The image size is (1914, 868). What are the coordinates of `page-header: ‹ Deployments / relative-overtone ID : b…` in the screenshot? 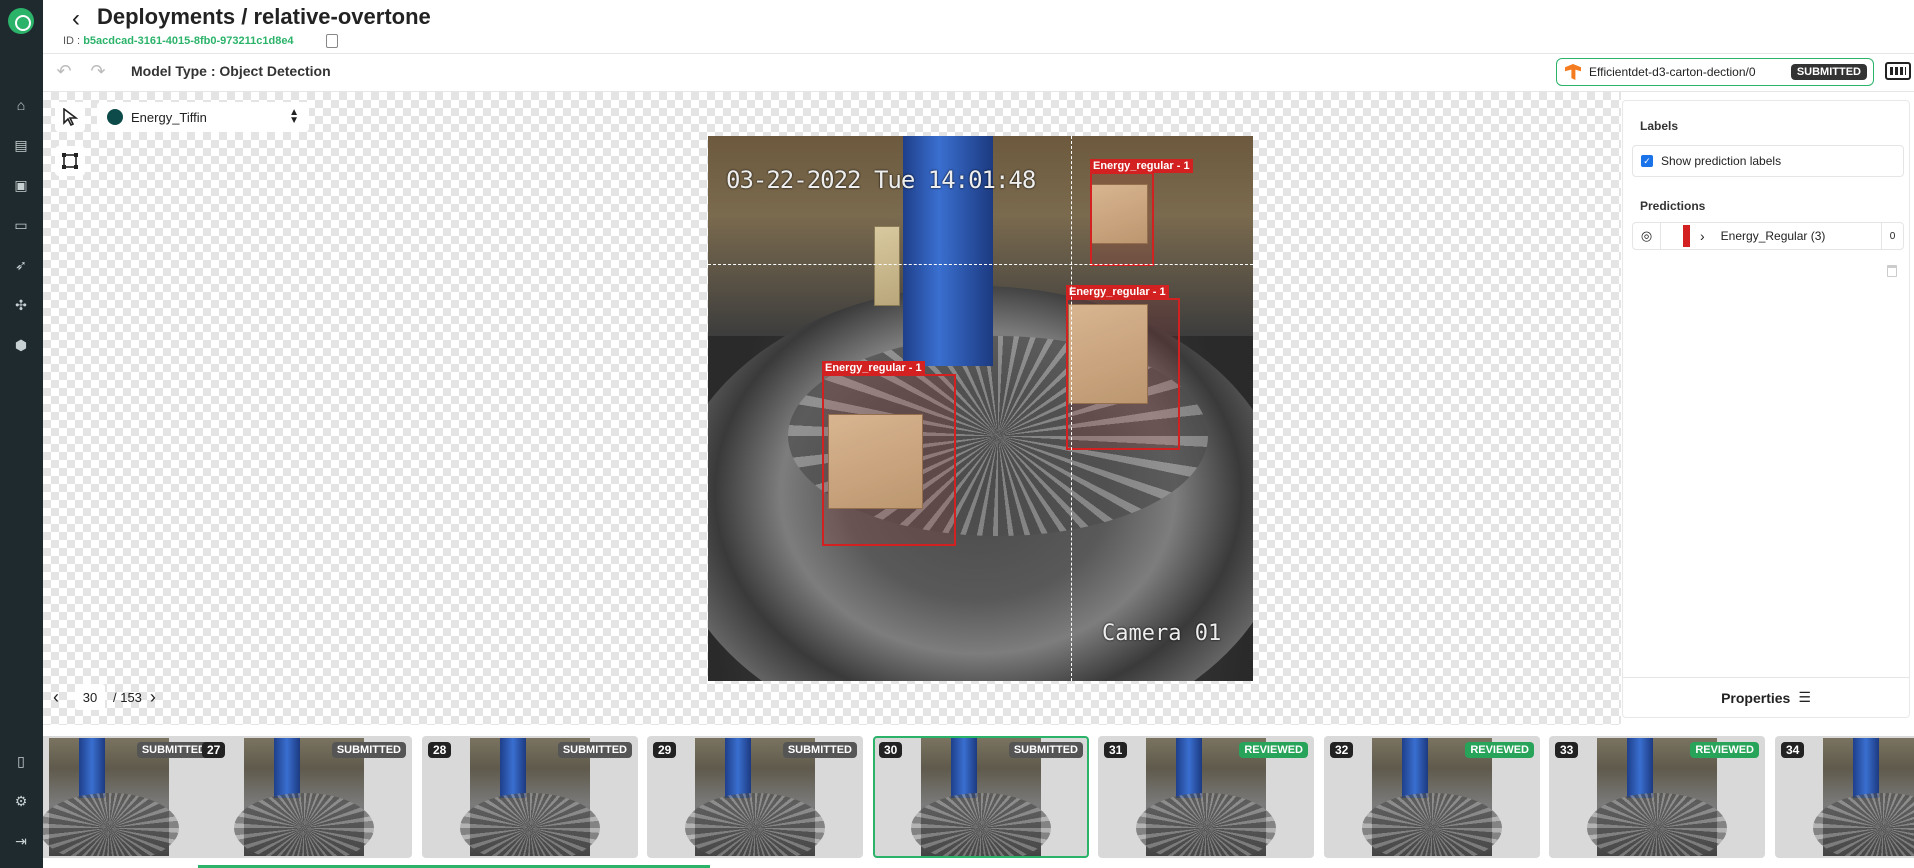 It's located at (978, 27).